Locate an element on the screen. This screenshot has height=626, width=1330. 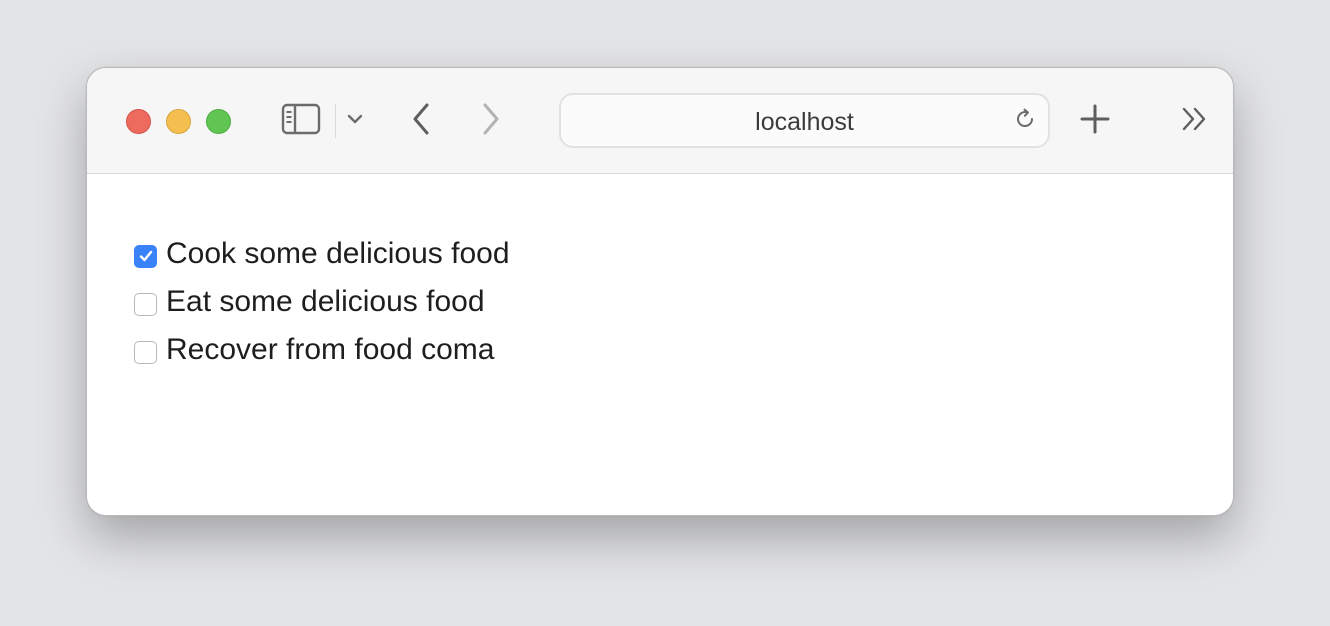
todo-item: Recover from food coma is located at coordinates (322, 350).